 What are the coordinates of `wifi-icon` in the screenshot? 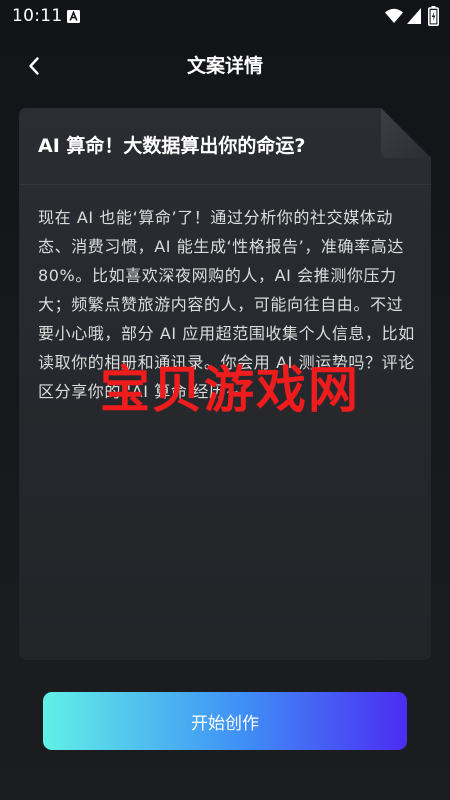 It's located at (394, 15).